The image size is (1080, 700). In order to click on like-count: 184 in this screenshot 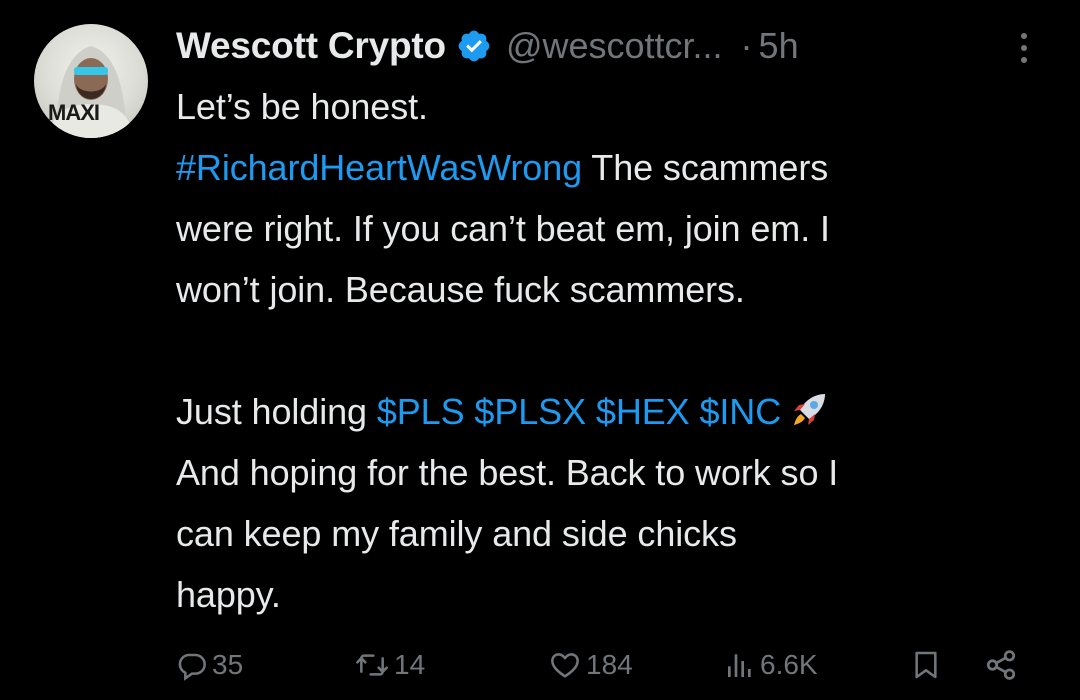, I will do `click(609, 664)`.